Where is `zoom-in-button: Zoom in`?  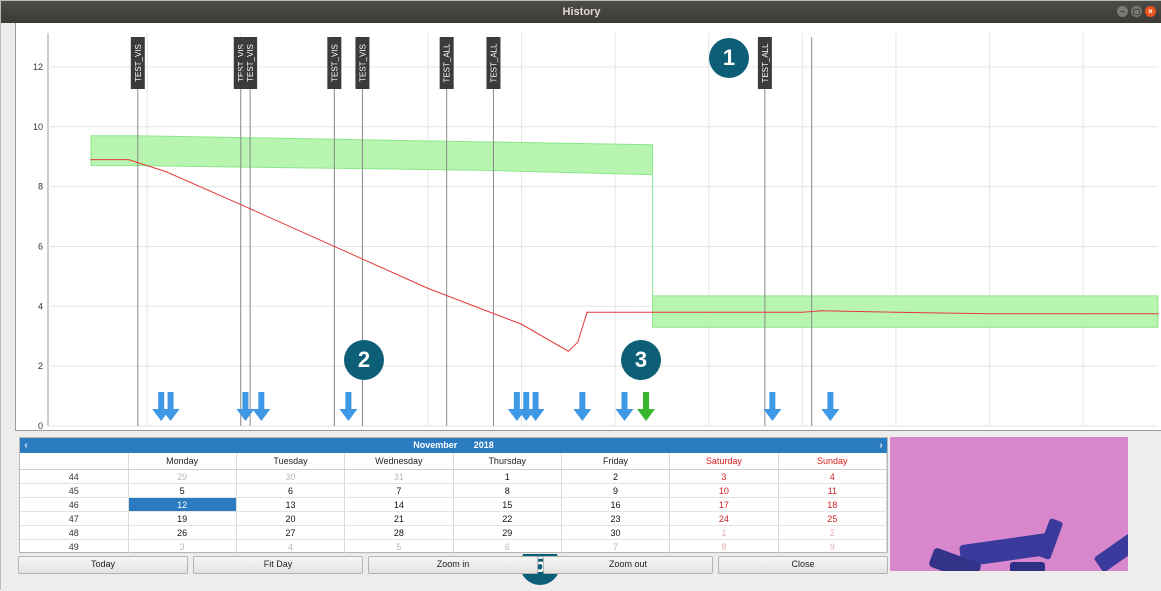 zoom-in-button: Zoom in is located at coordinates (453, 565).